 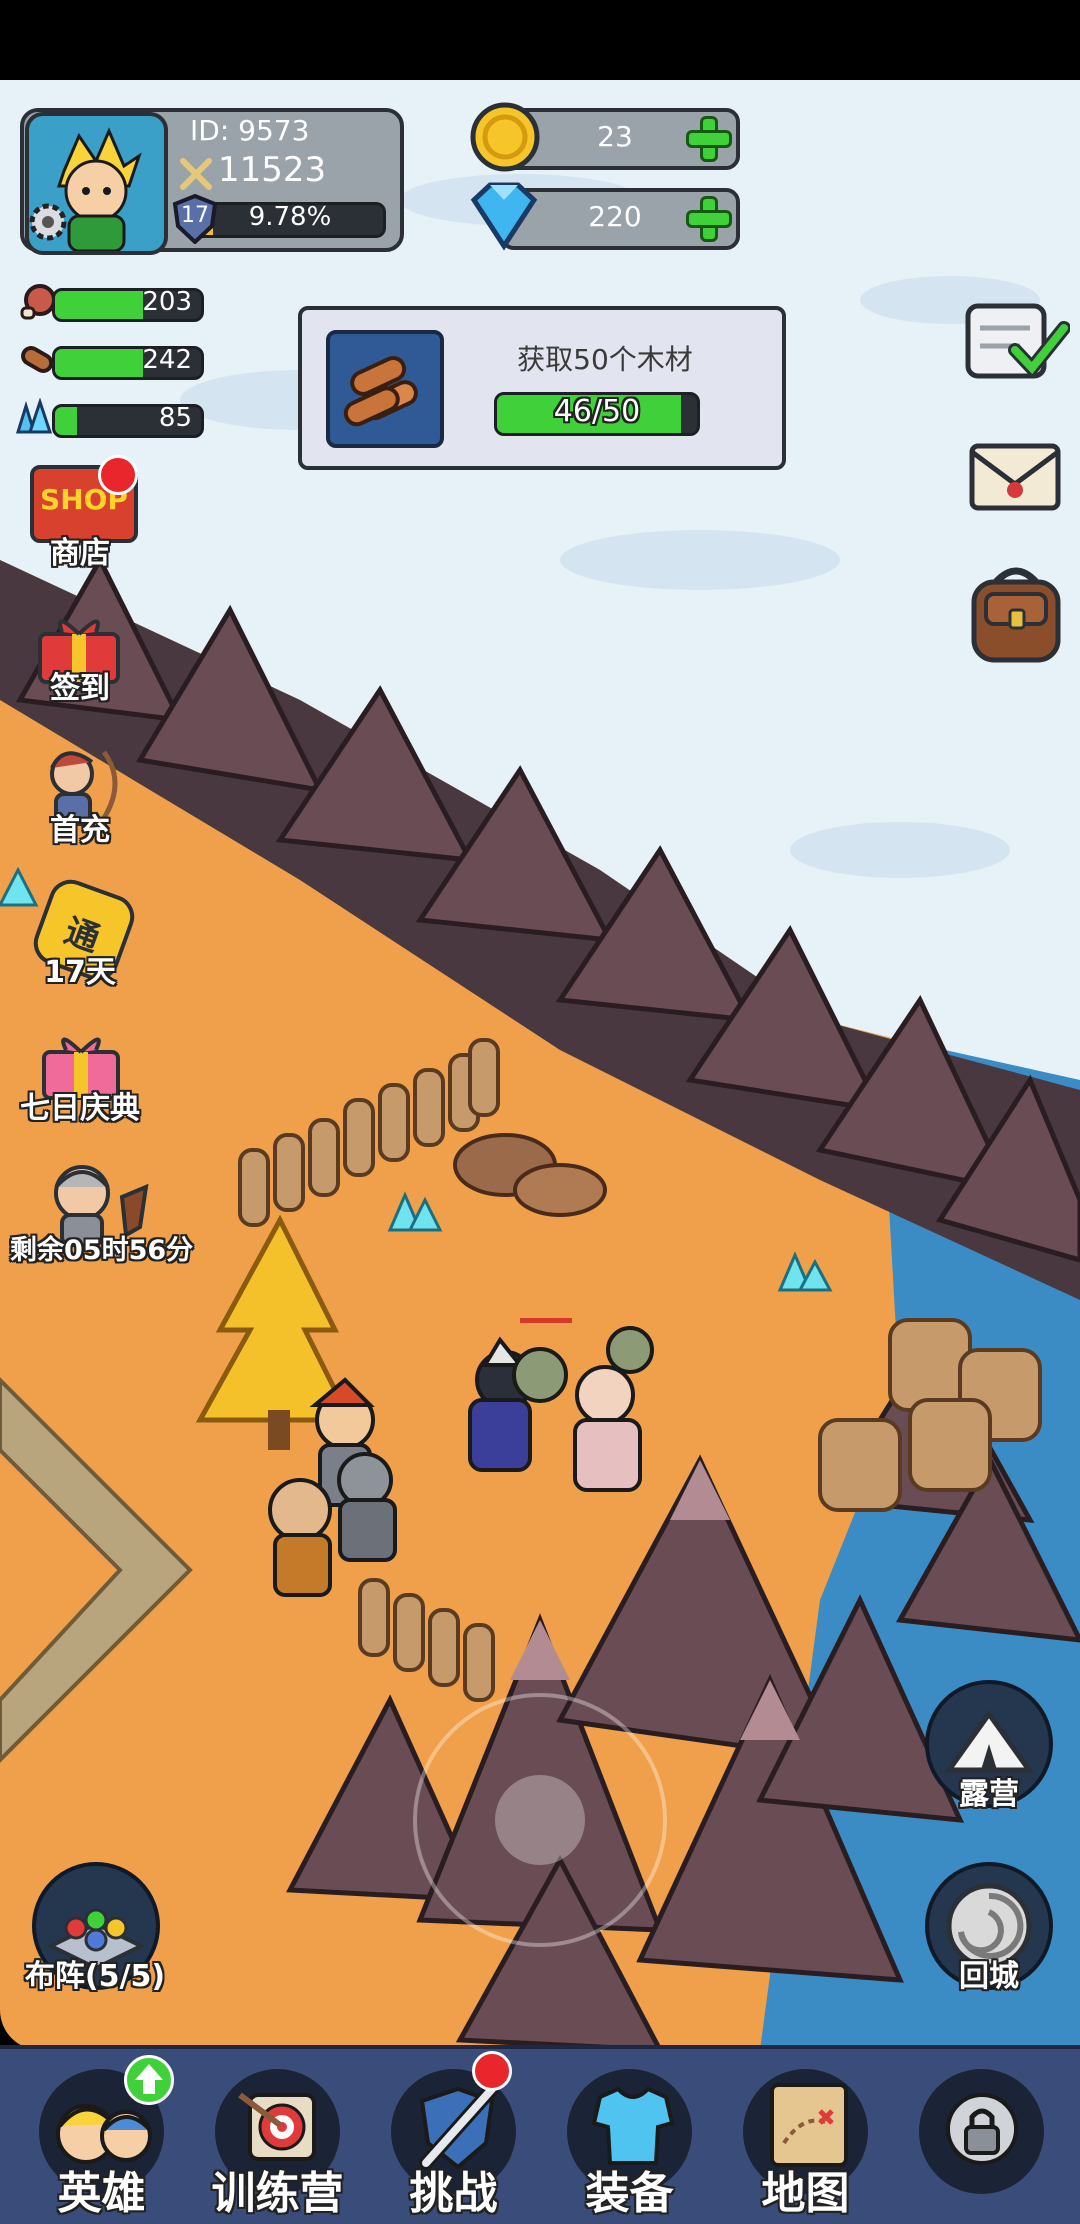 I want to click on nav-equipment-label: 装备, so click(x=629, y=2193).